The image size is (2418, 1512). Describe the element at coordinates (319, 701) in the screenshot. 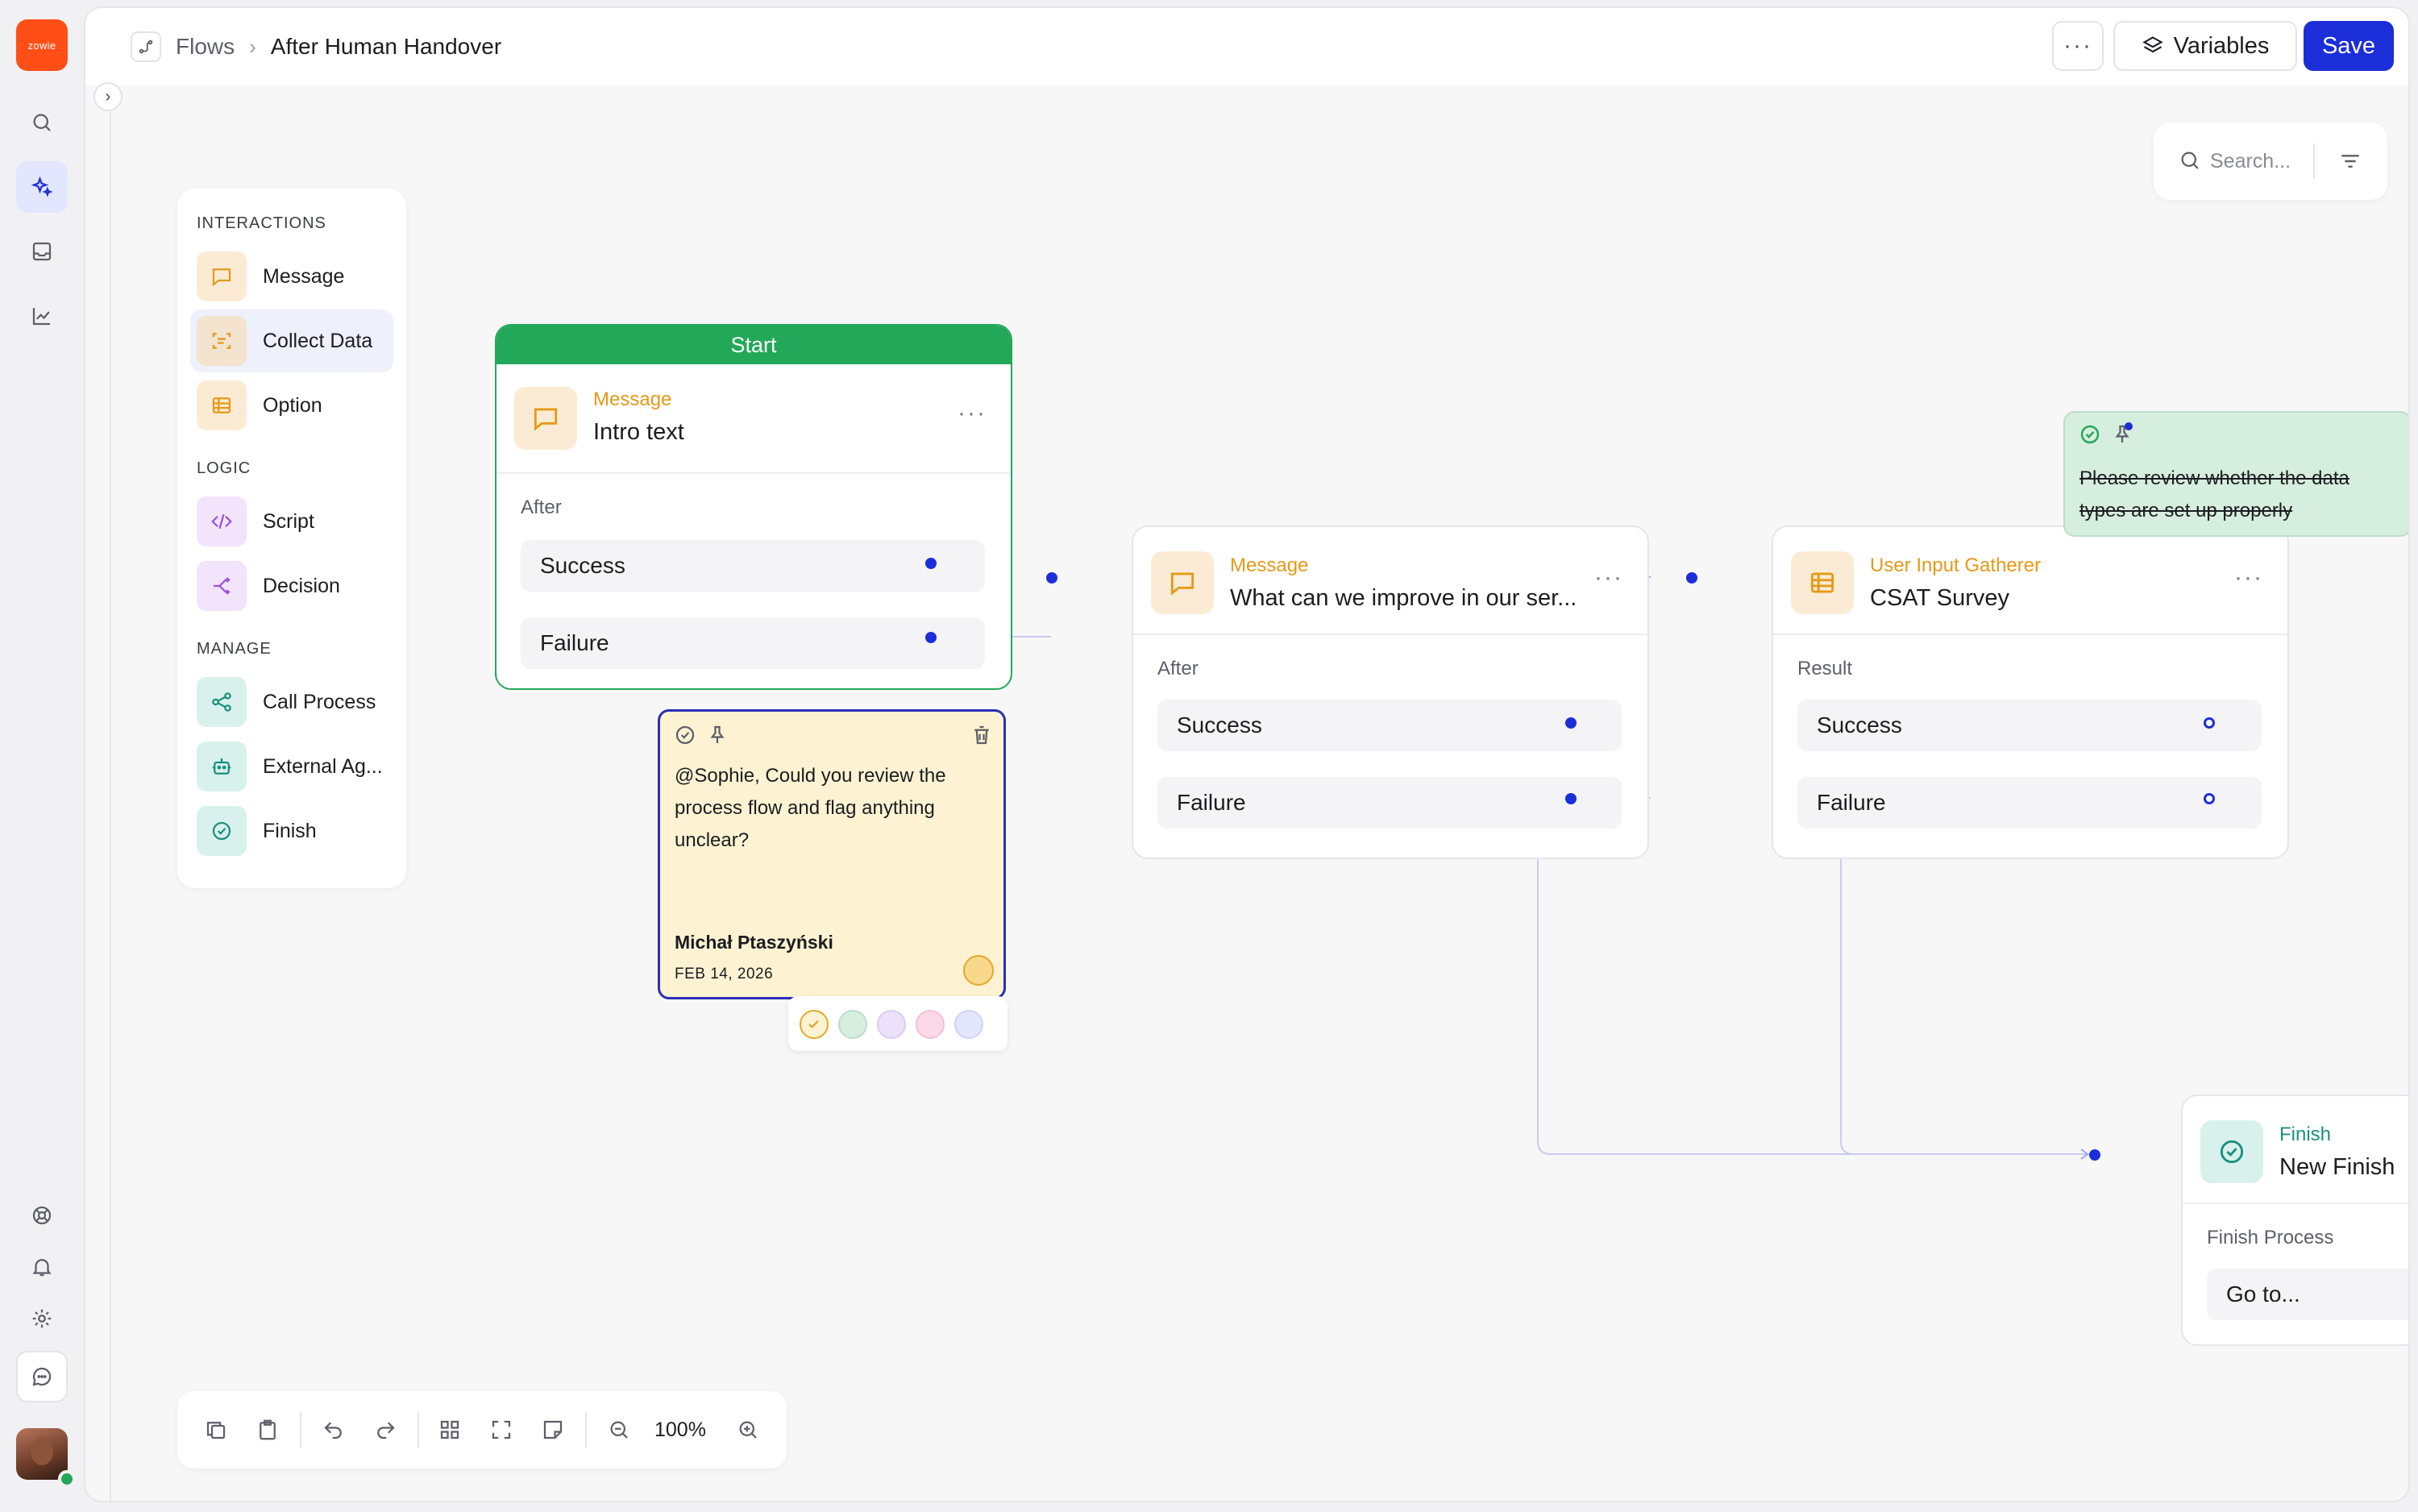

I see `palette-item-label: Call Process` at that location.